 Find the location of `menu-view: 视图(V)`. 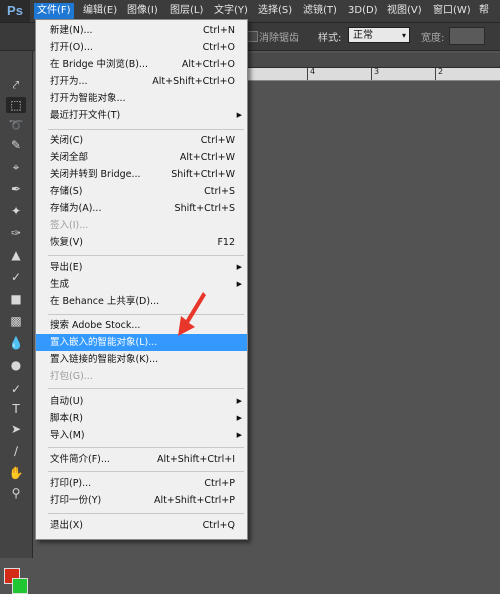

menu-view: 视图(V) is located at coordinates (404, 11).